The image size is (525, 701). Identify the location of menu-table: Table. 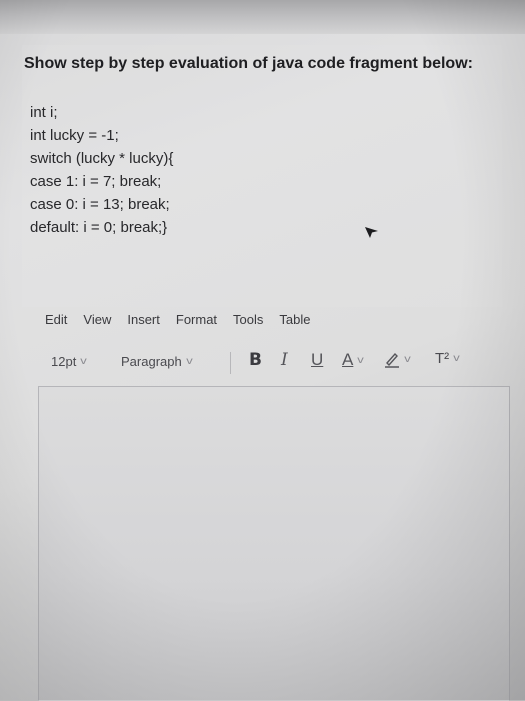
(294, 322).